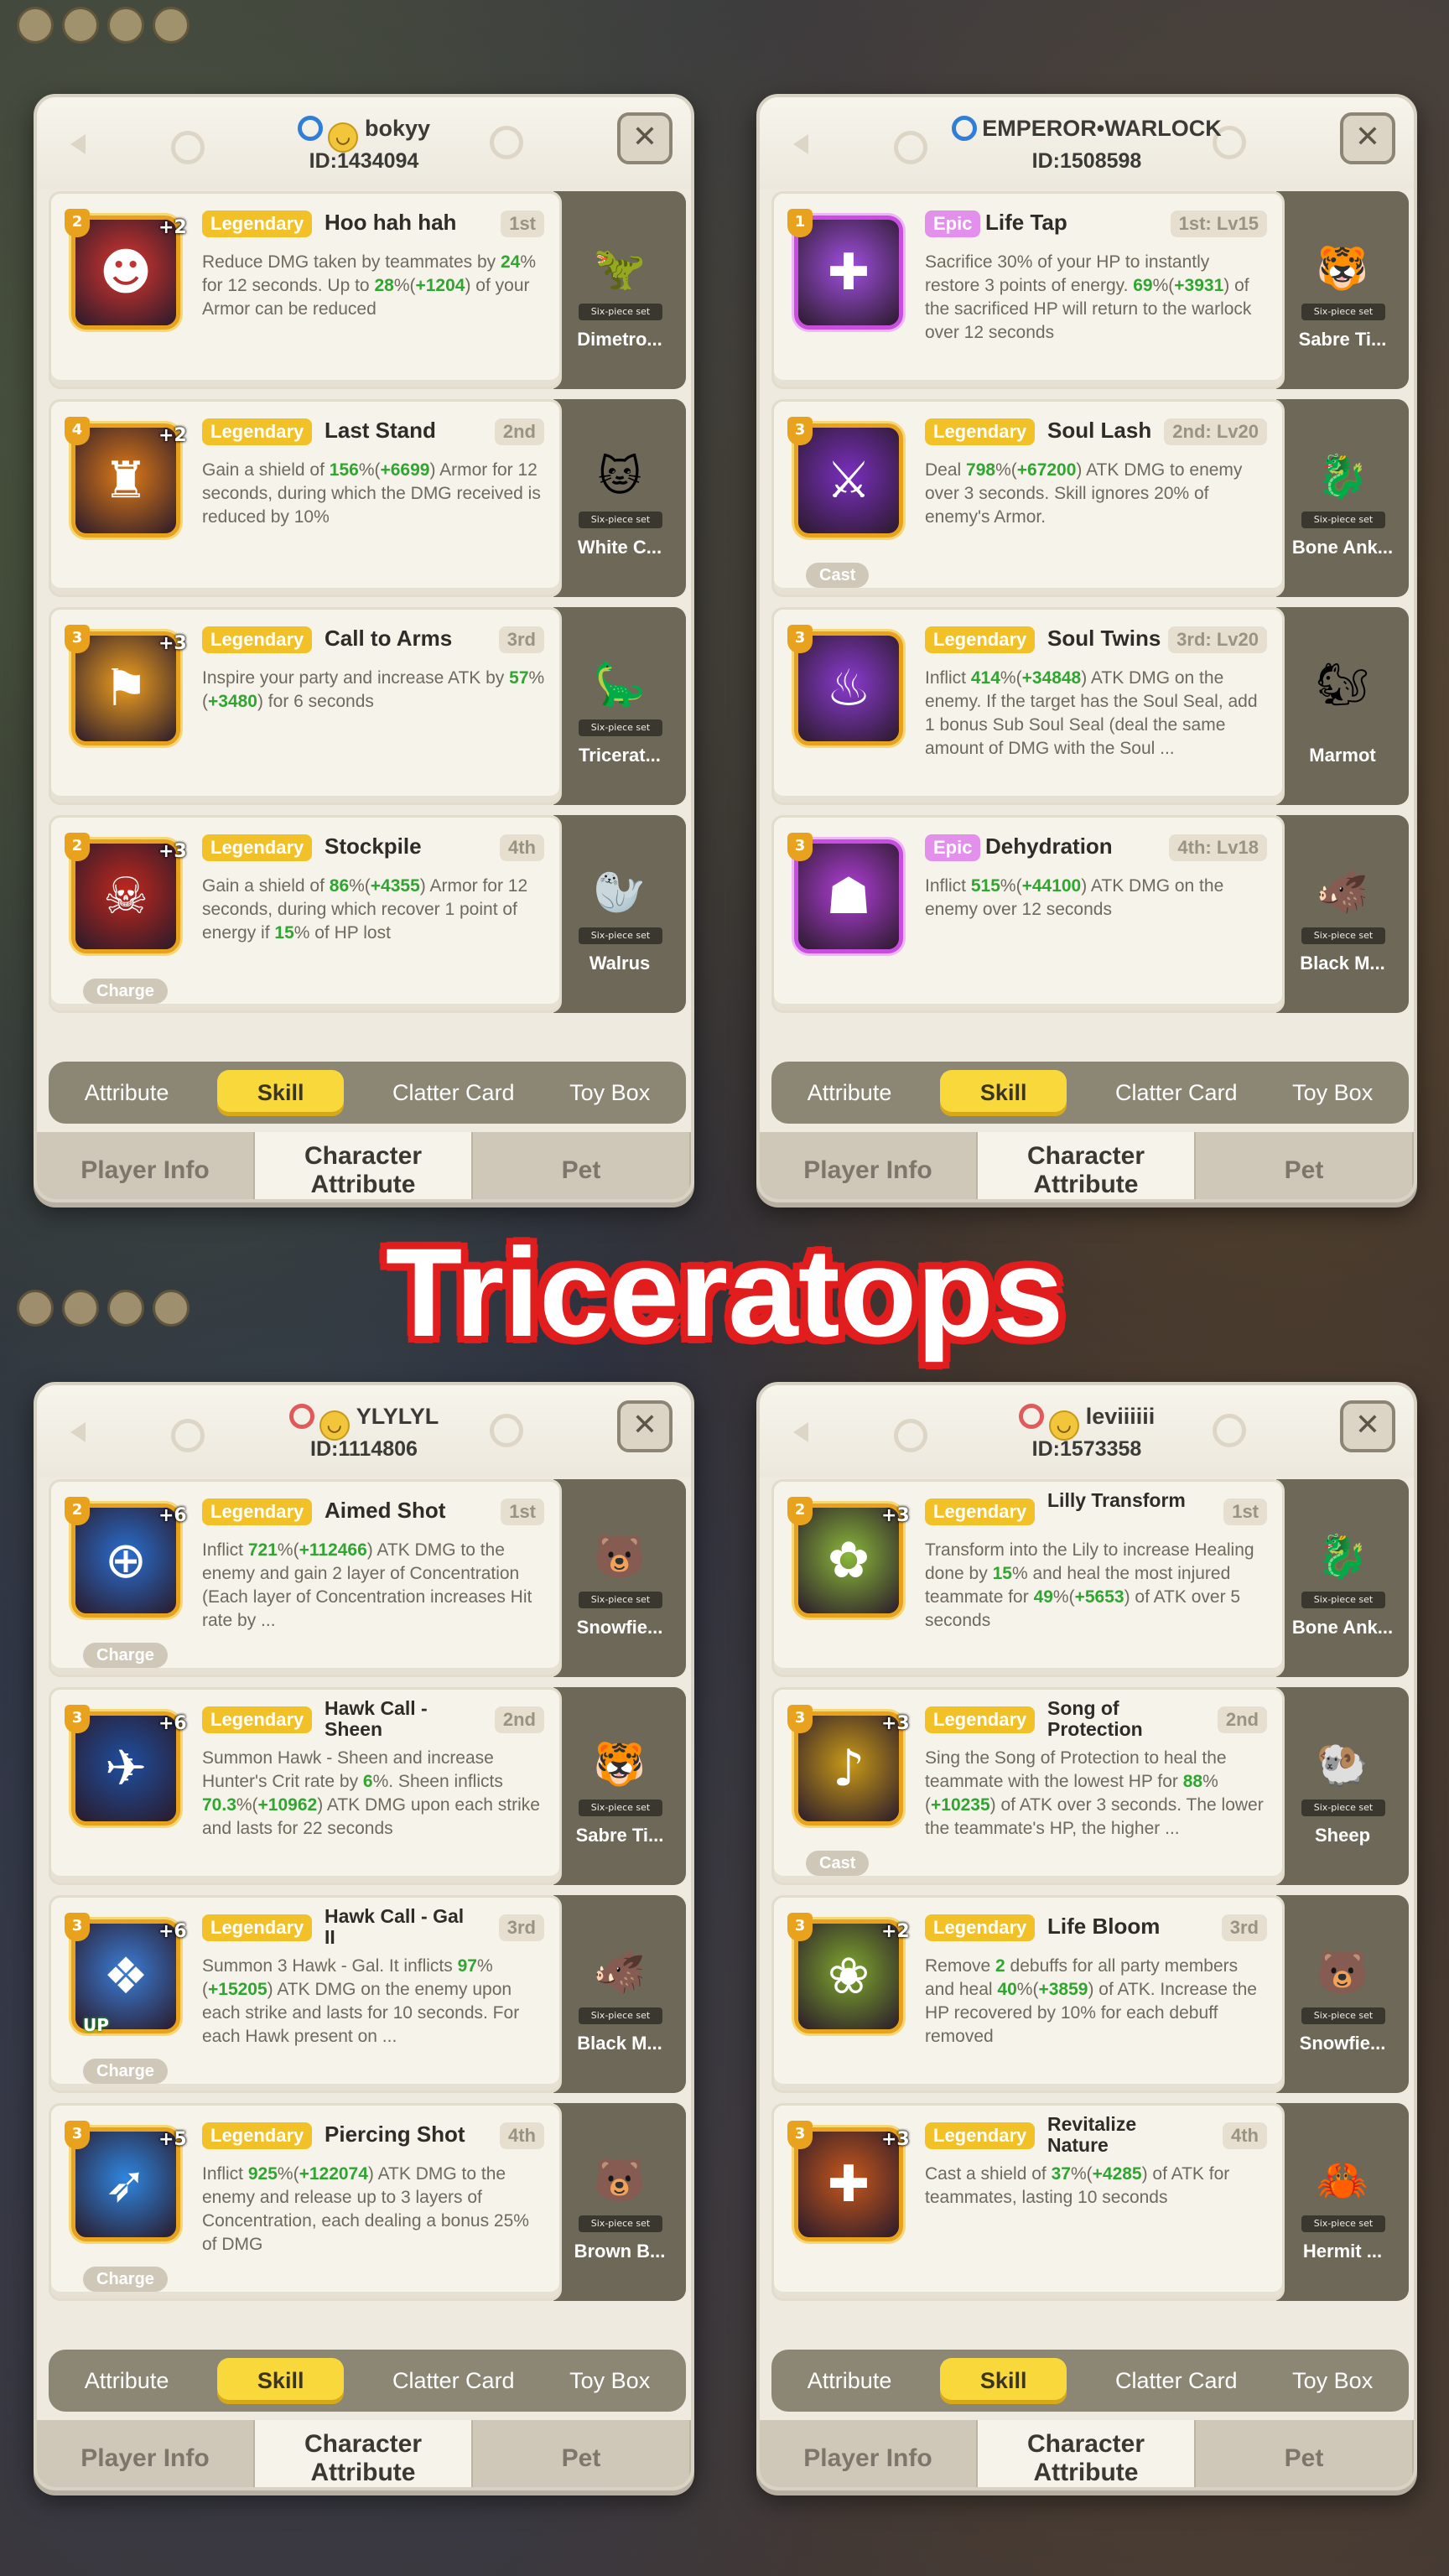  Describe the element at coordinates (1046, 470) in the screenshot. I see `stat-value: +67200` at that location.